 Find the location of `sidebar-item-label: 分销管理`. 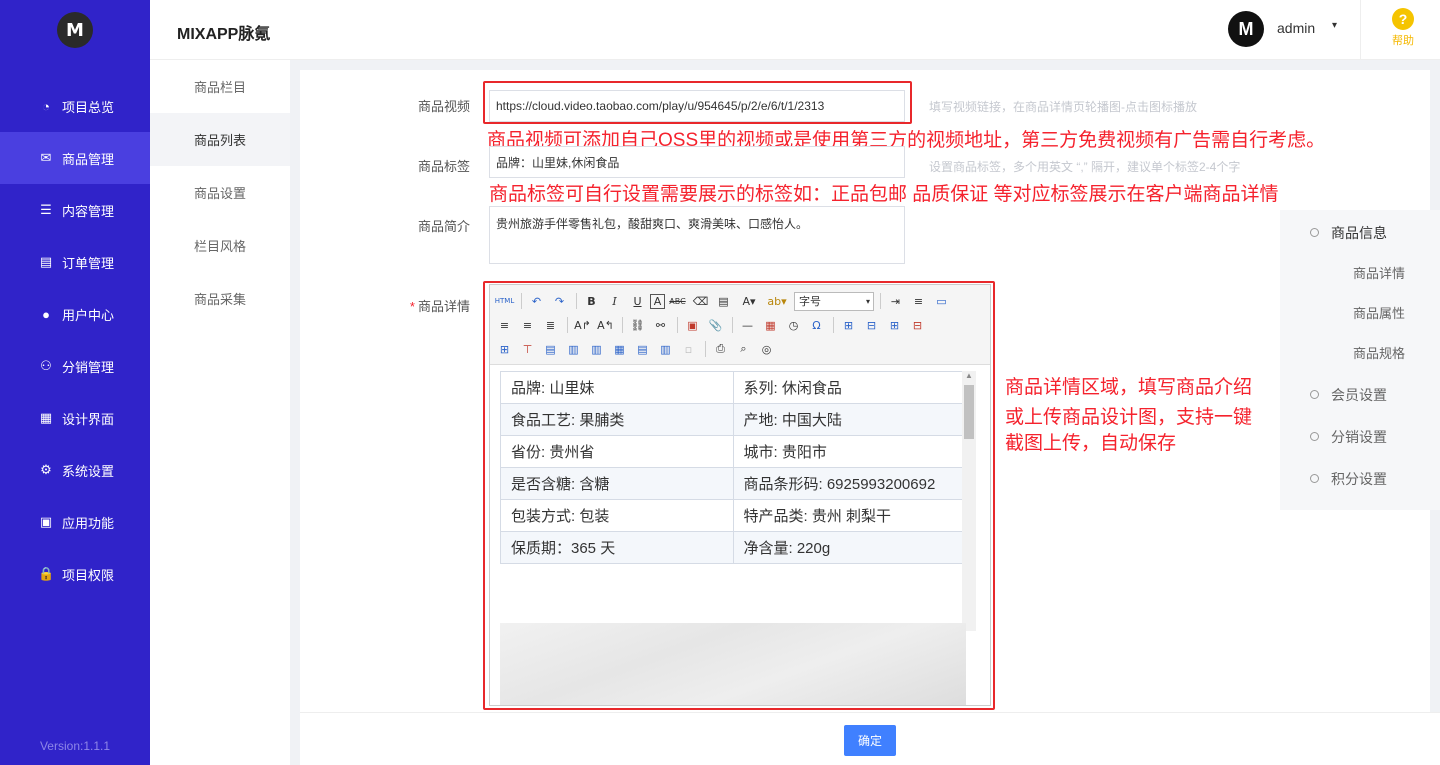

sidebar-item-label: 分销管理 is located at coordinates (88, 367).